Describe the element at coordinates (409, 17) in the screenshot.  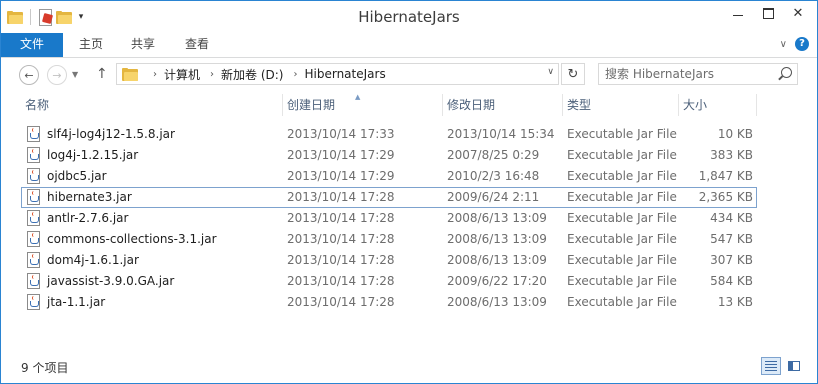
I see `window-title: HibernateJars` at that location.